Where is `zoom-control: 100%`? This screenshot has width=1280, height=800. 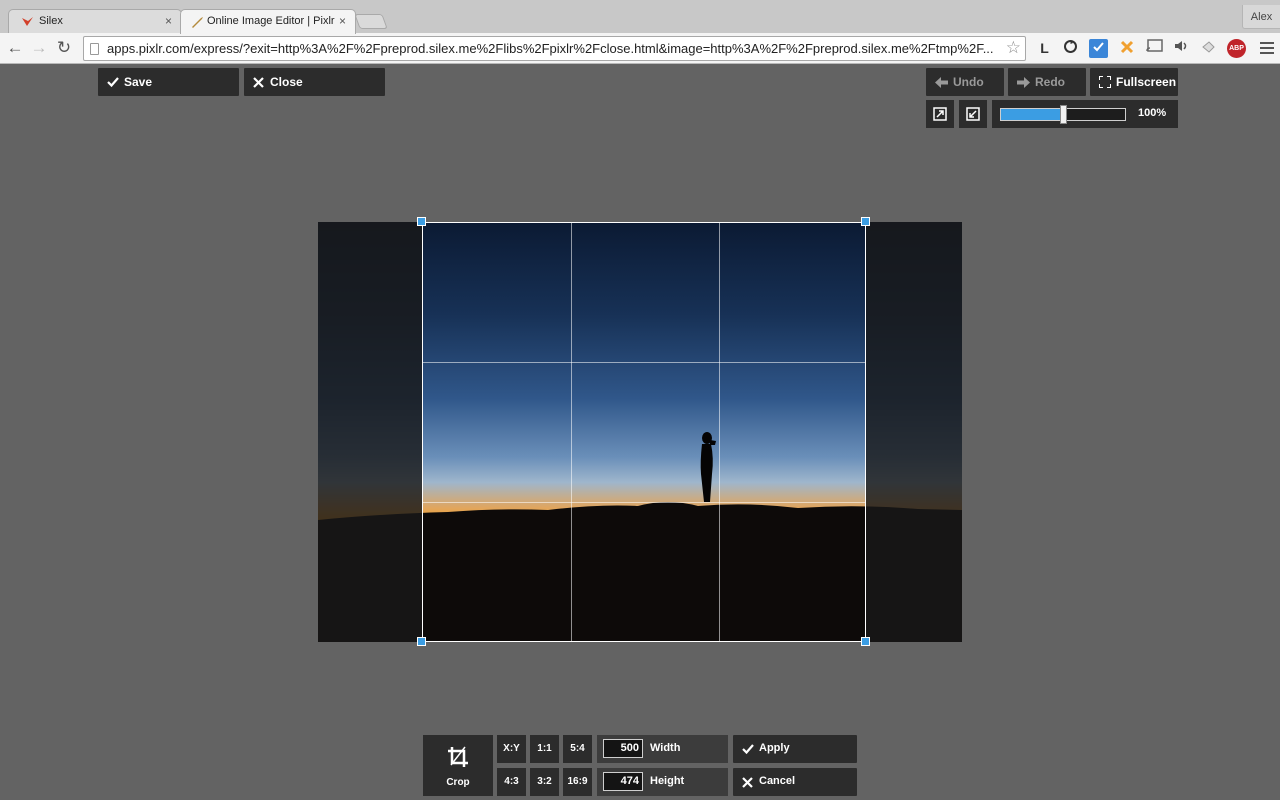 zoom-control: 100% is located at coordinates (1085, 114).